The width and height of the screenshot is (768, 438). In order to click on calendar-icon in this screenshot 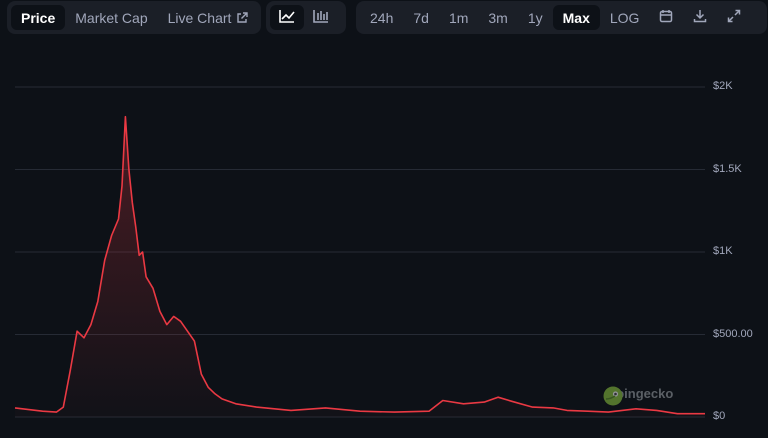, I will do `click(666, 17)`.